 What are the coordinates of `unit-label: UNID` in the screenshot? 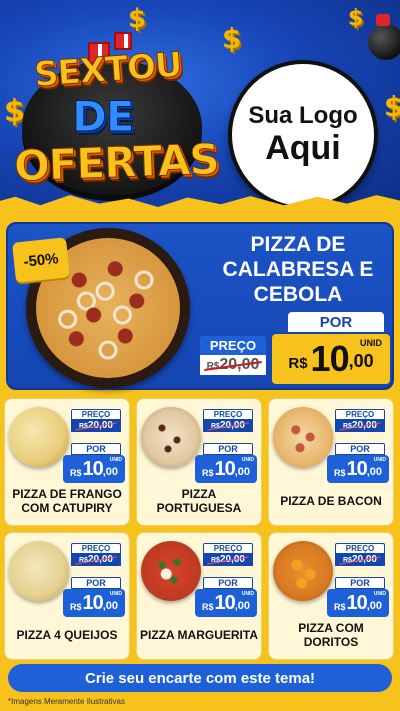 It's located at (371, 343).